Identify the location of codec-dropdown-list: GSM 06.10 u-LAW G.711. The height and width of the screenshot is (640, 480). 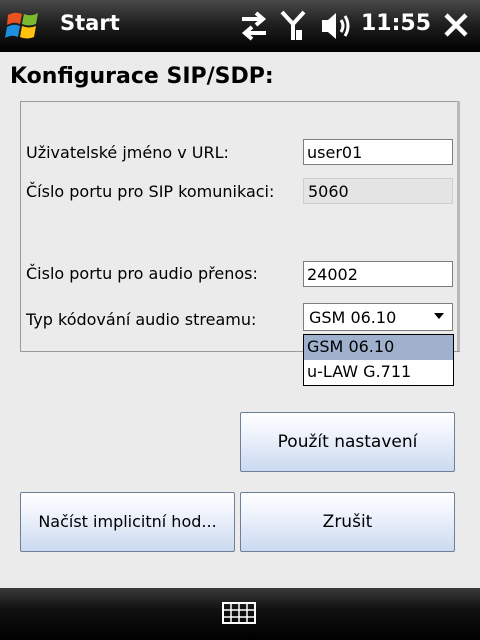
(378, 360).